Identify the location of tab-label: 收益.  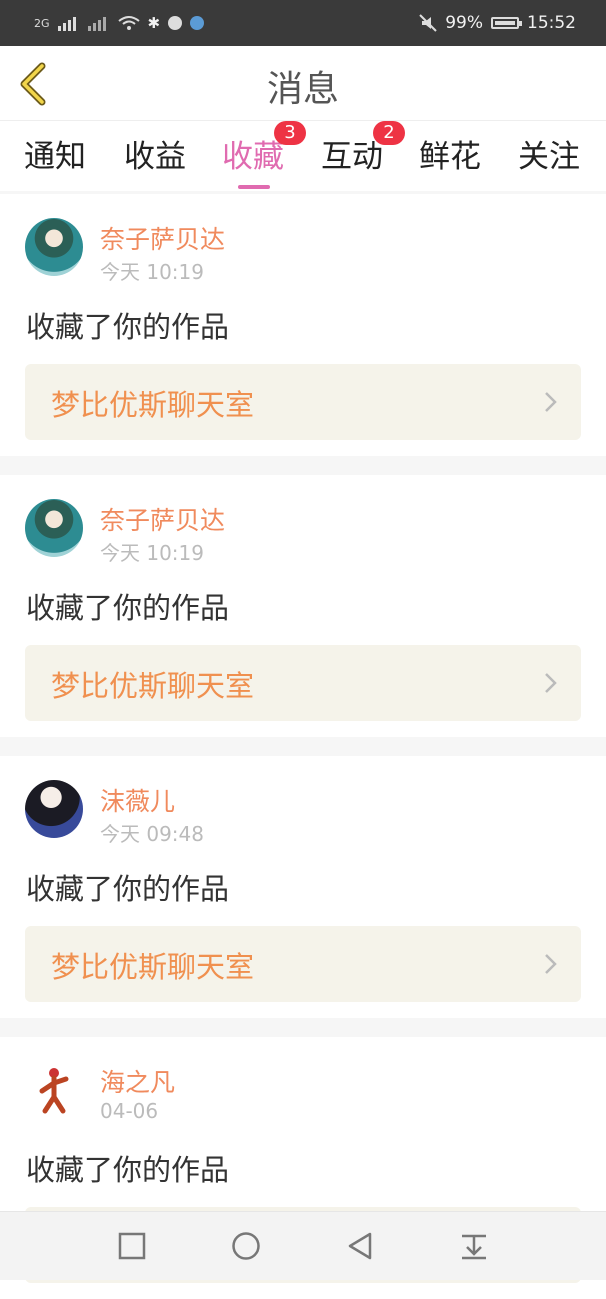
(155, 157).